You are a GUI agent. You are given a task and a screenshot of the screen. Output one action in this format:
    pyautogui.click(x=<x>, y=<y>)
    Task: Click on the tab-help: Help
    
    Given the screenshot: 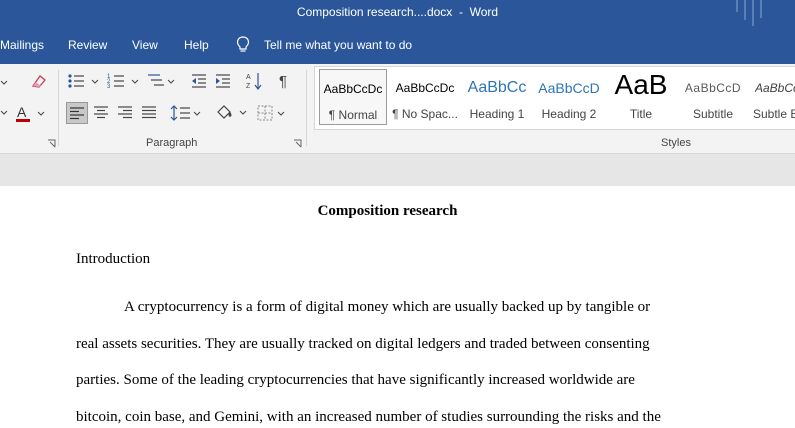 What is the action you would take?
    pyautogui.click(x=196, y=45)
    